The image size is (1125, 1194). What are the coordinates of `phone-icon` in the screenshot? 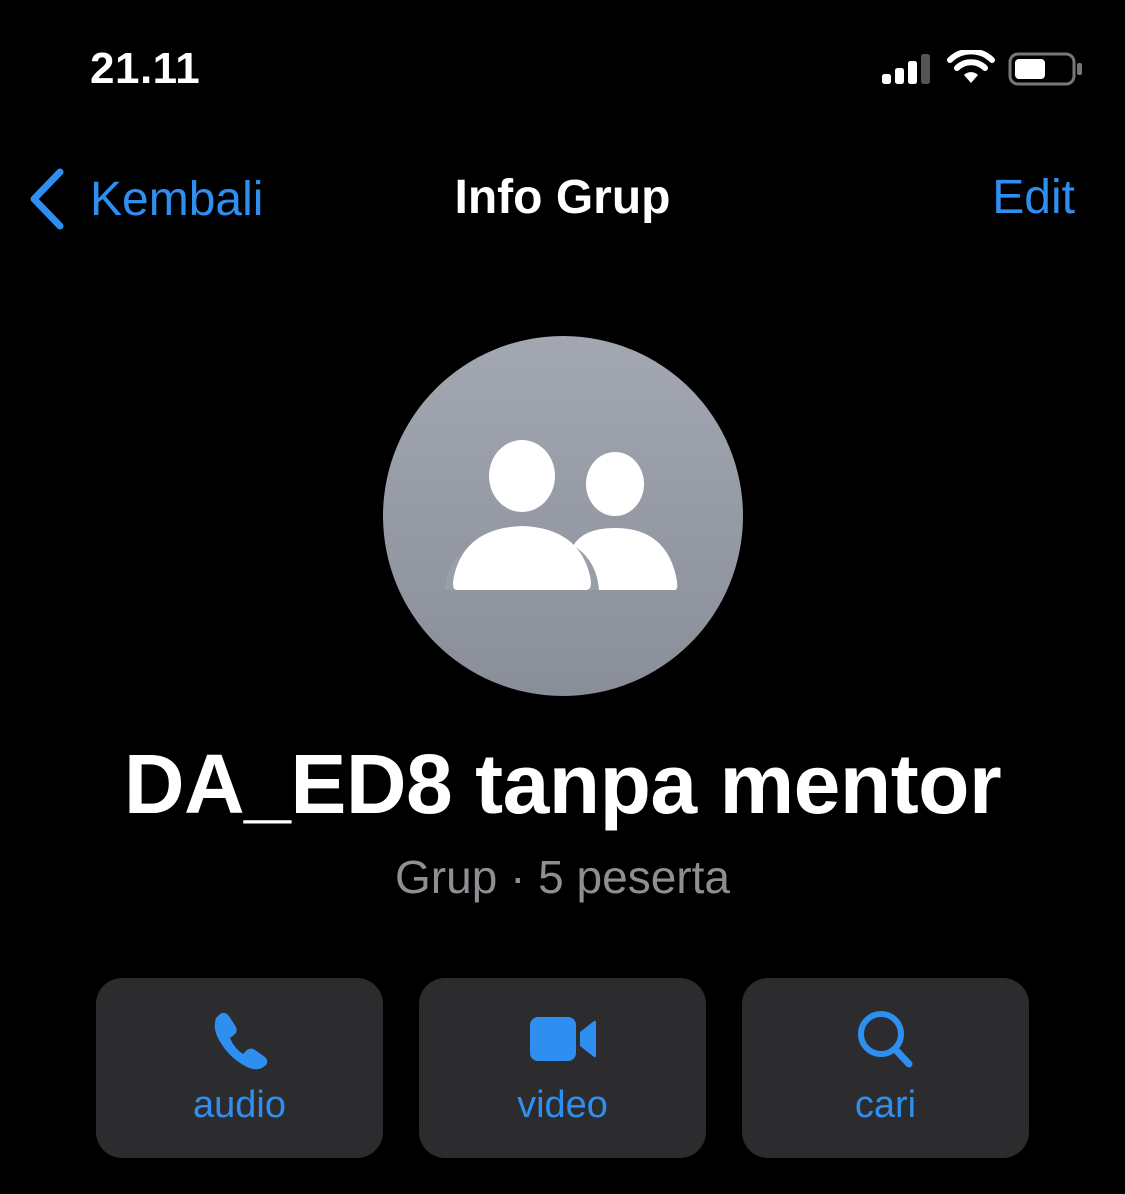 It's located at (240, 1041).